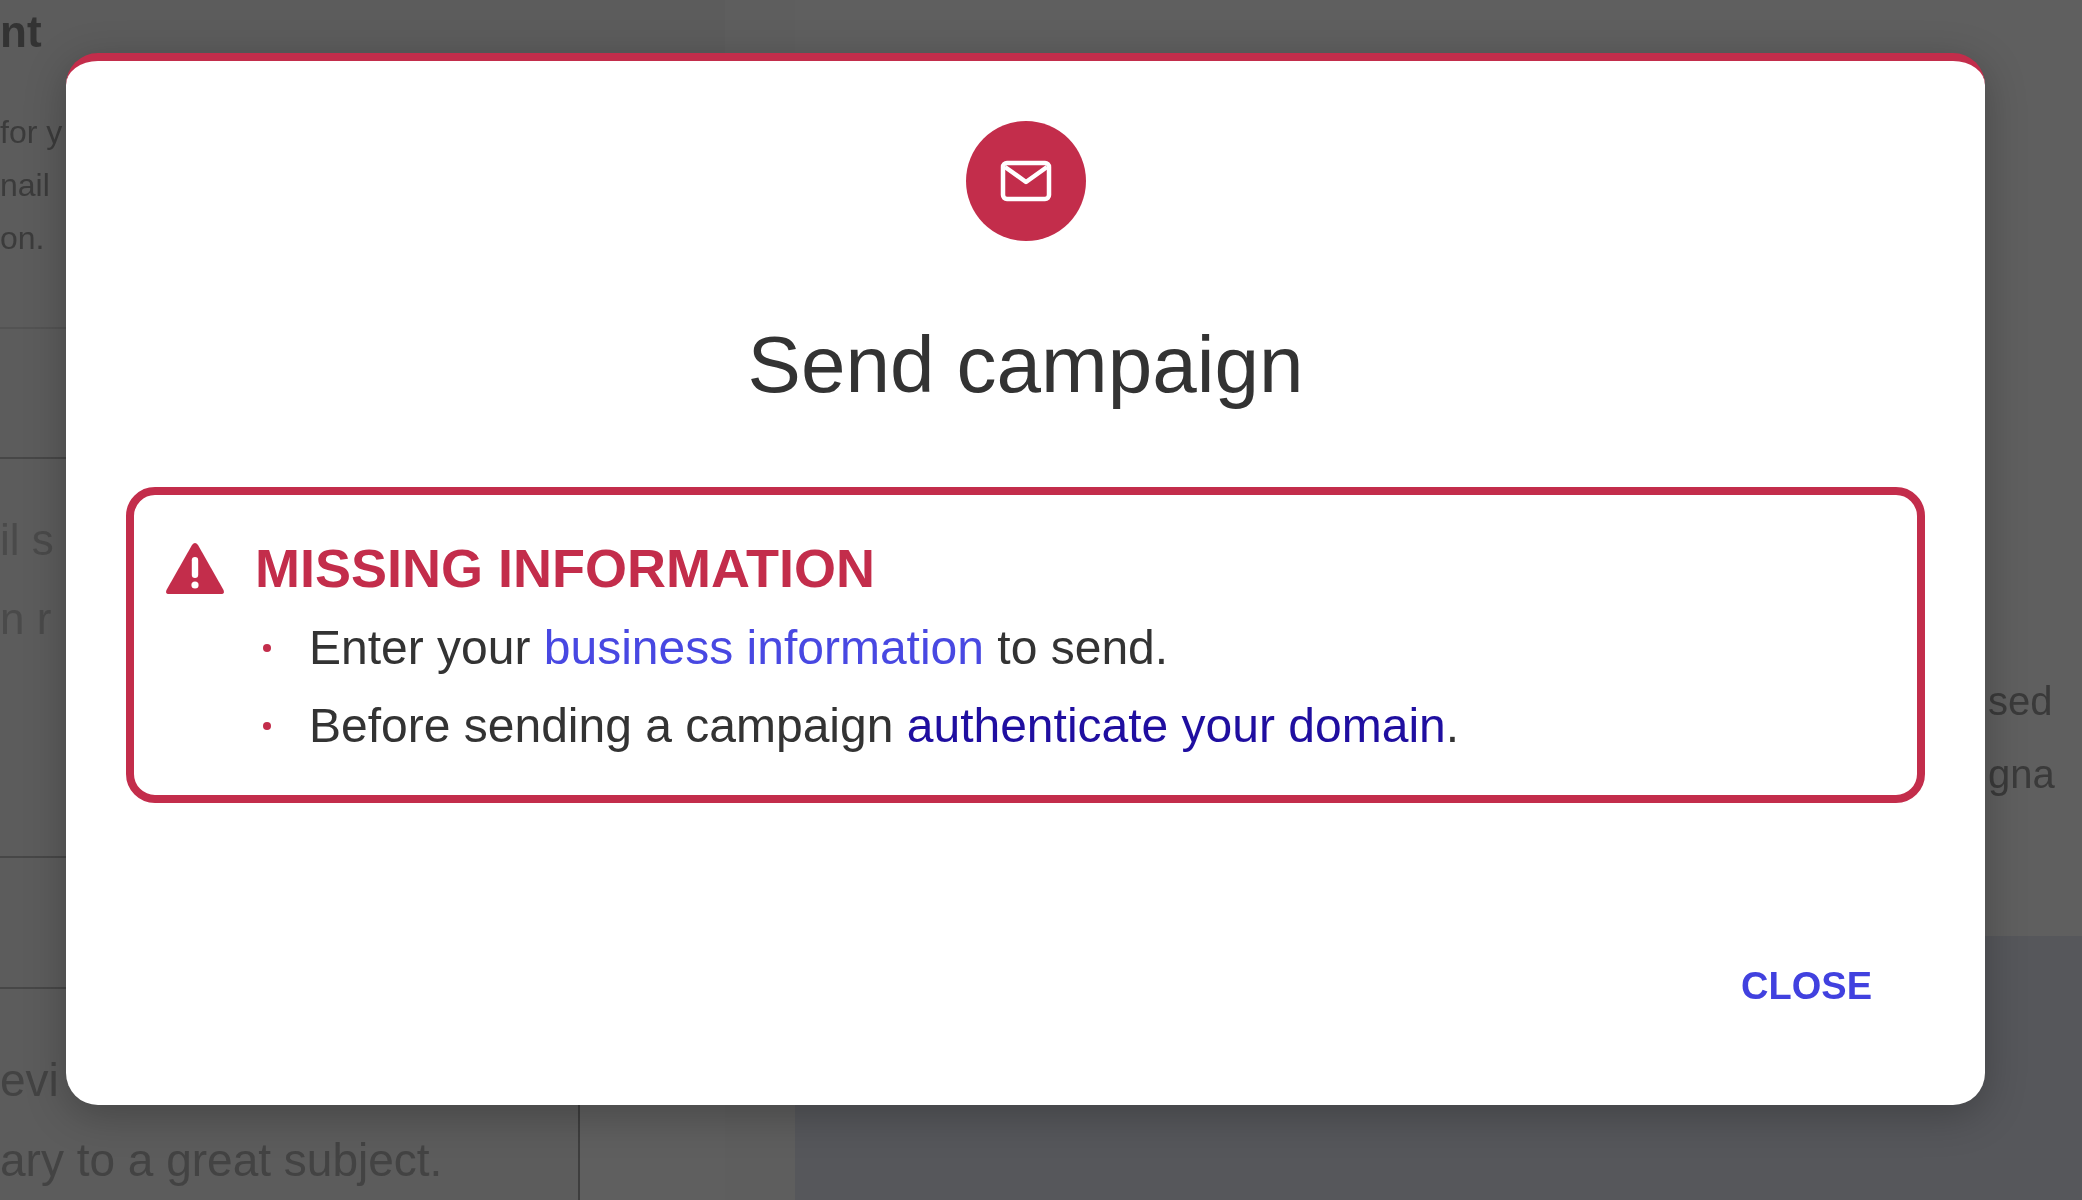  I want to click on alert-title: MISSING INFORMATION, so click(565, 568).